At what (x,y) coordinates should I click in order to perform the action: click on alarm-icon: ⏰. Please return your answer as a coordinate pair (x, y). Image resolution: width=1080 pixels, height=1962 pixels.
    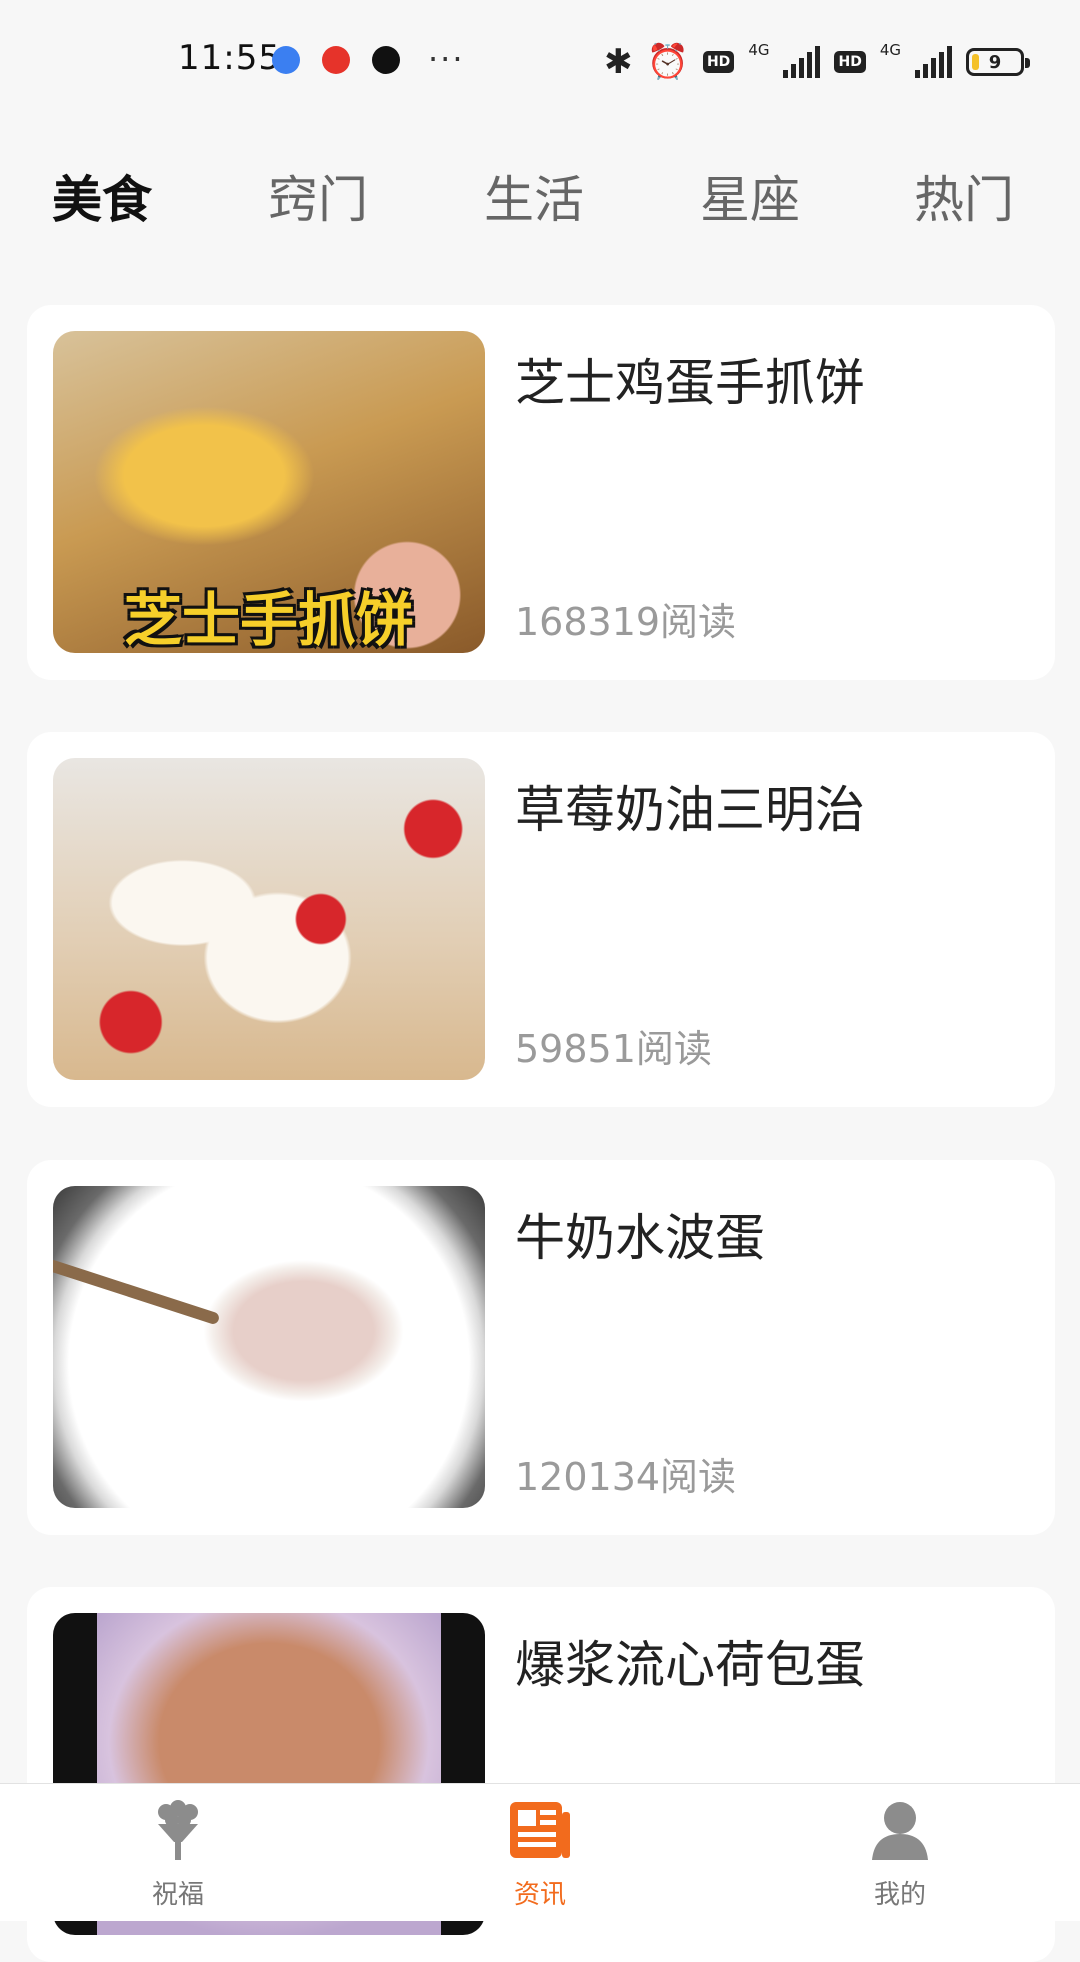
    Looking at the image, I should click on (667, 62).